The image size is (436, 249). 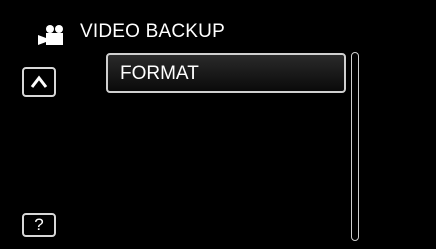 I want to click on menu-item-label: FORMAT, so click(x=159, y=73).